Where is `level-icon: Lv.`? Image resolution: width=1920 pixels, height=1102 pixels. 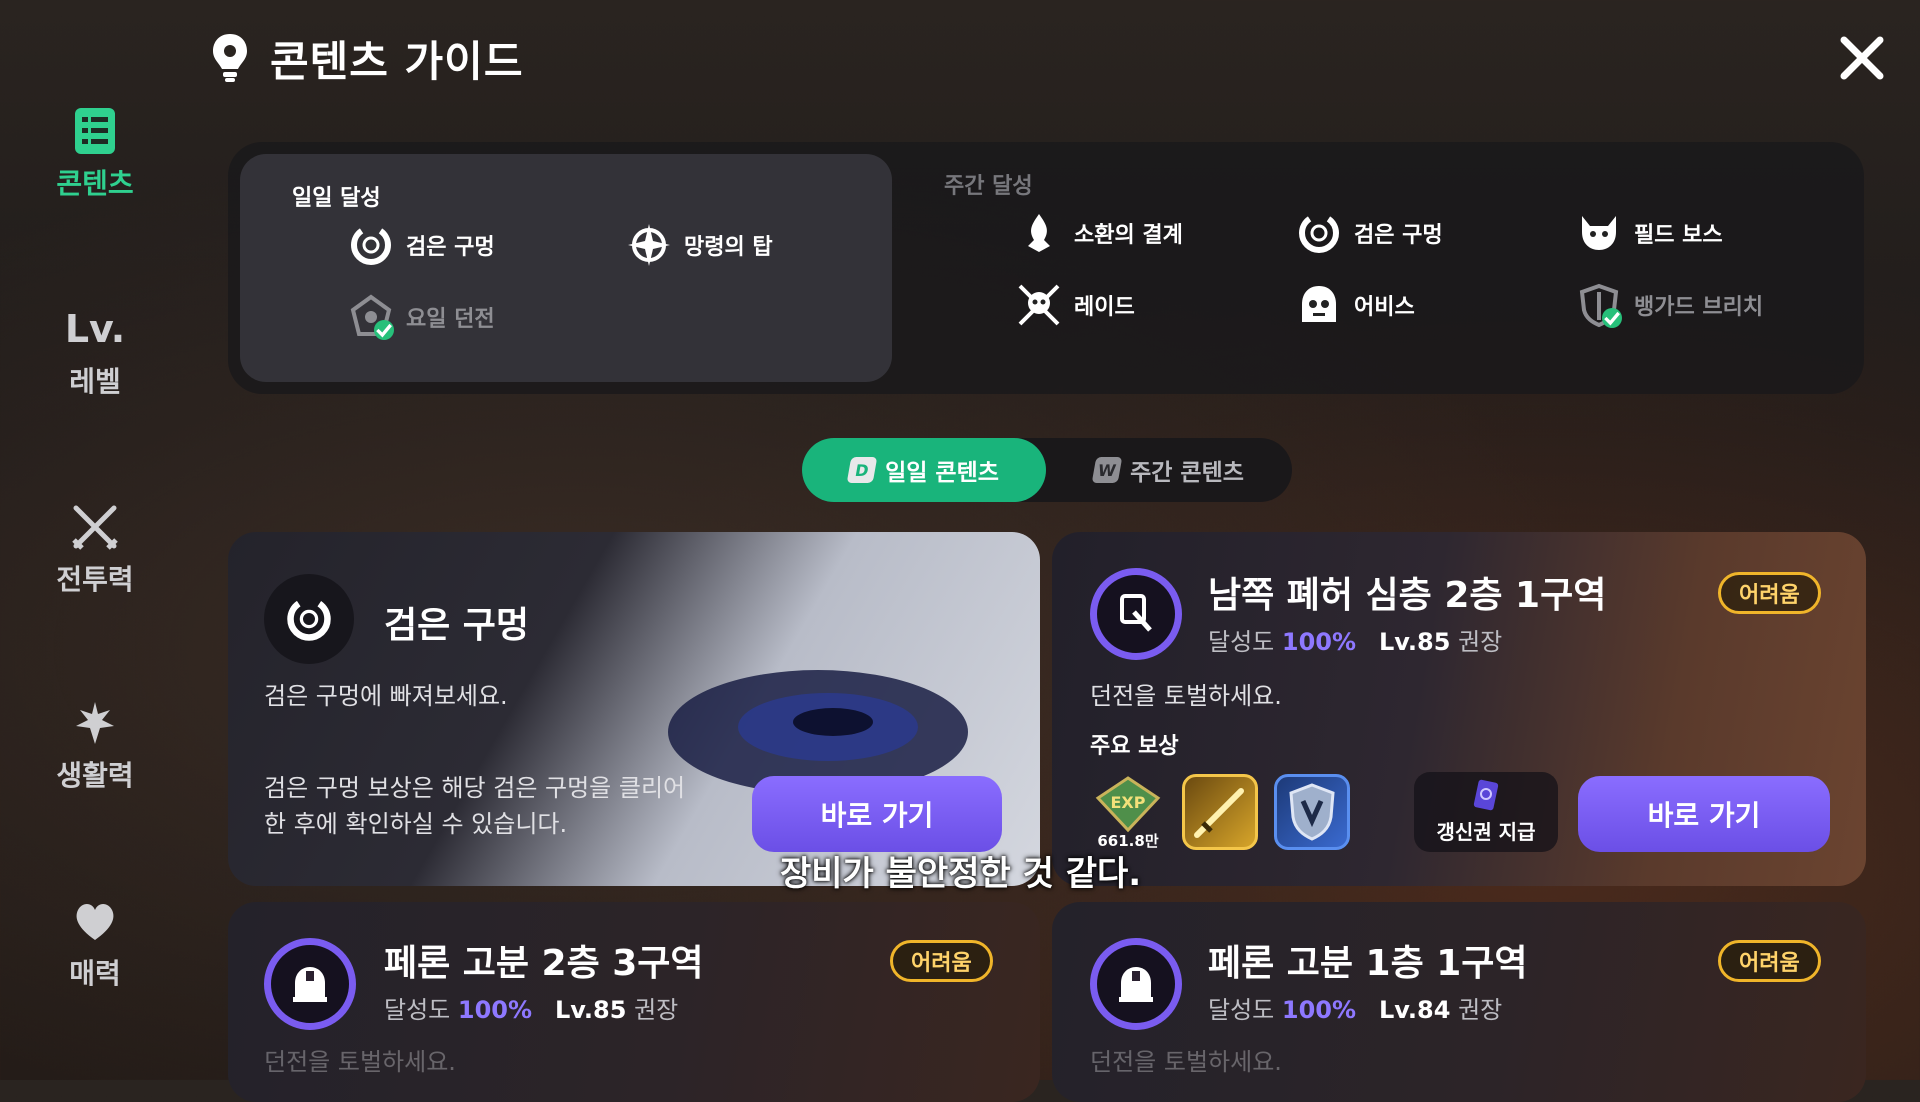
level-icon: Lv. is located at coordinates (95, 329).